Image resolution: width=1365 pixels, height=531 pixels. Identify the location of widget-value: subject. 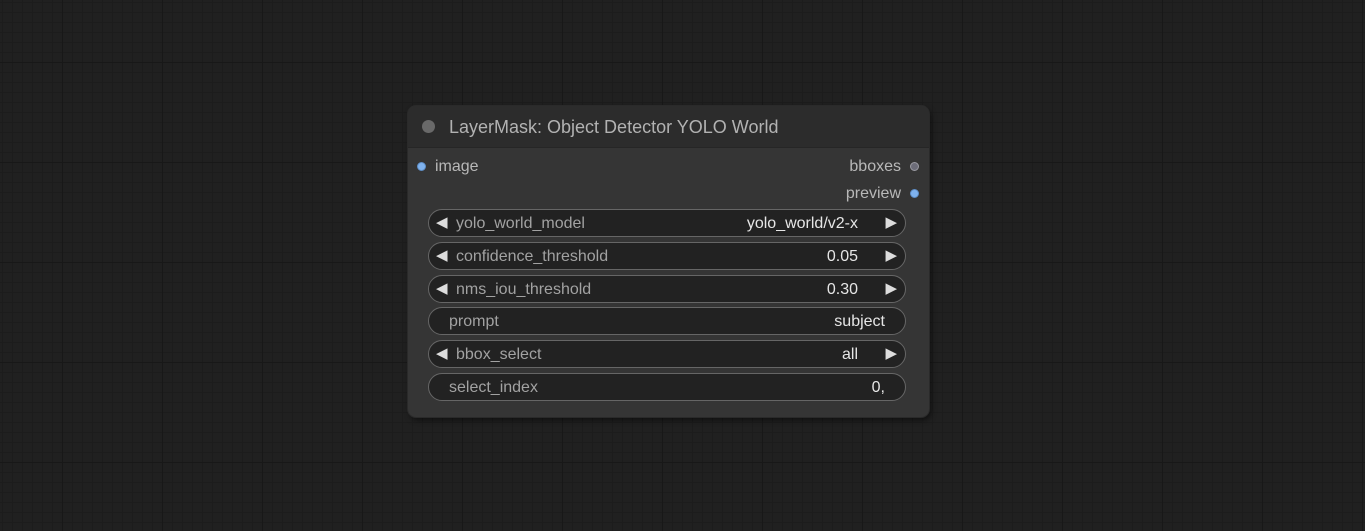
(859, 321).